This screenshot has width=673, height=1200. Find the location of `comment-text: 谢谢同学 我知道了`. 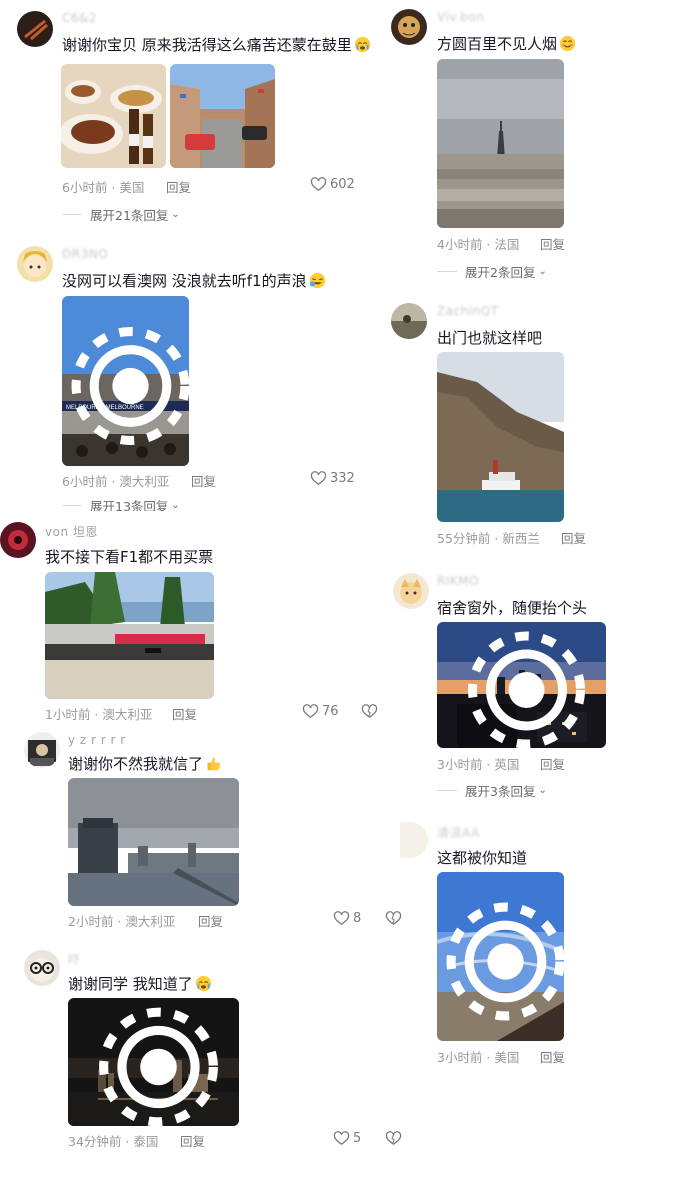

comment-text: 谢谢同学 我知道了 is located at coordinates (140, 983).